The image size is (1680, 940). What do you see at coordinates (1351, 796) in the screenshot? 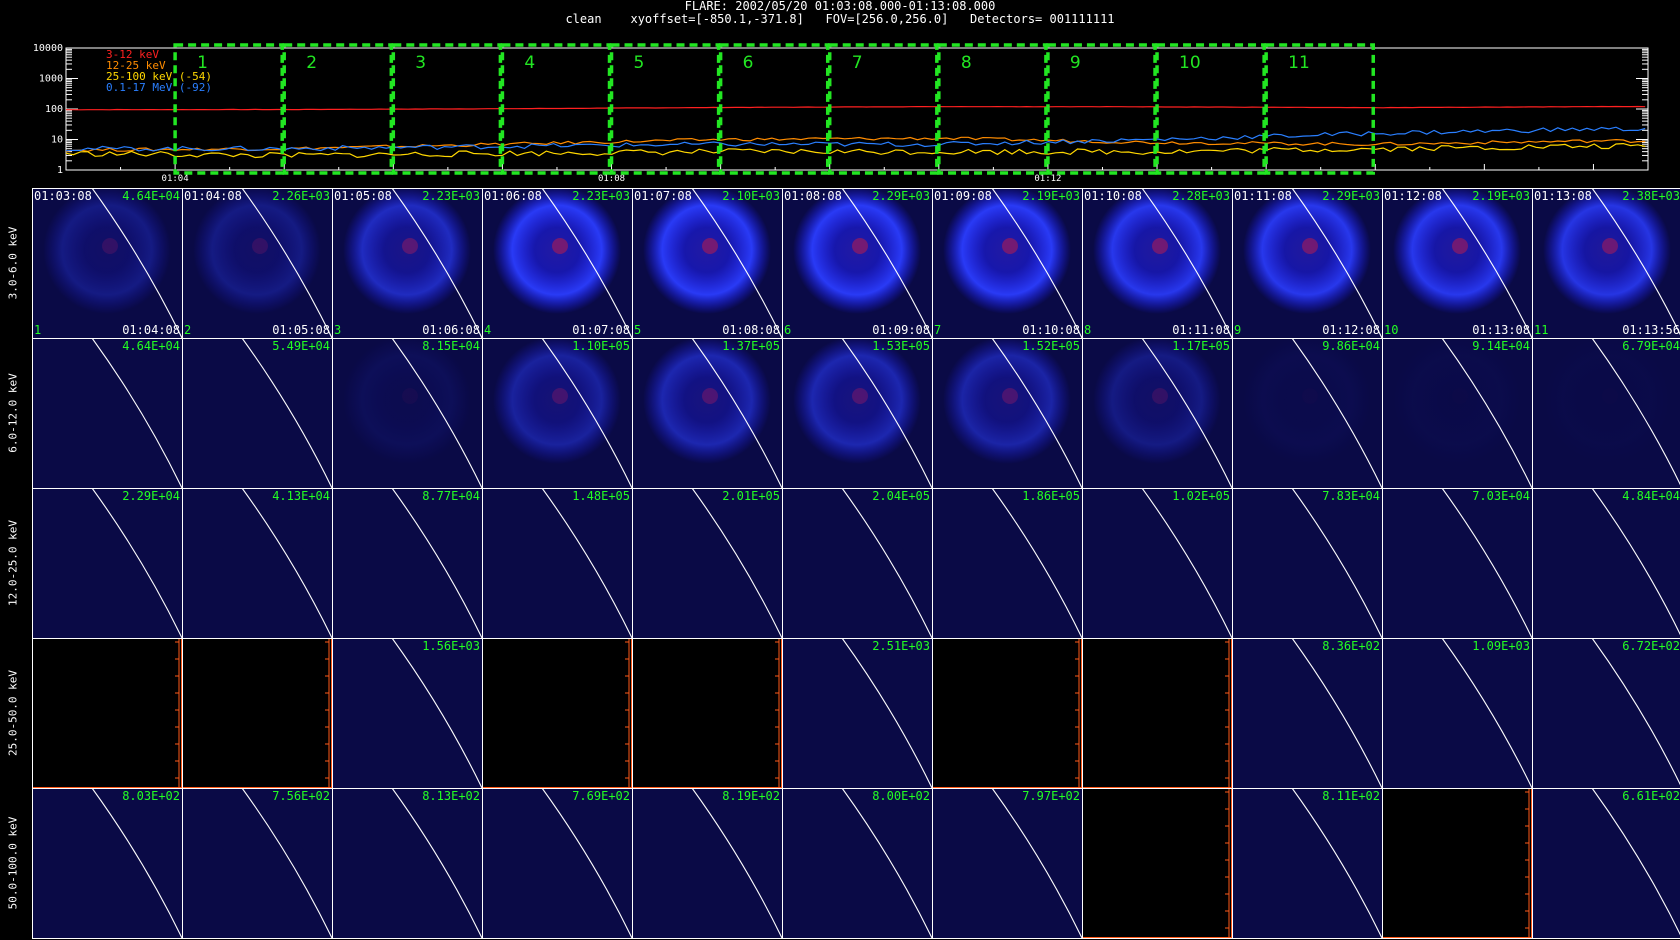
I see `peak-value: 8.11E+02` at bounding box center [1351, 796].